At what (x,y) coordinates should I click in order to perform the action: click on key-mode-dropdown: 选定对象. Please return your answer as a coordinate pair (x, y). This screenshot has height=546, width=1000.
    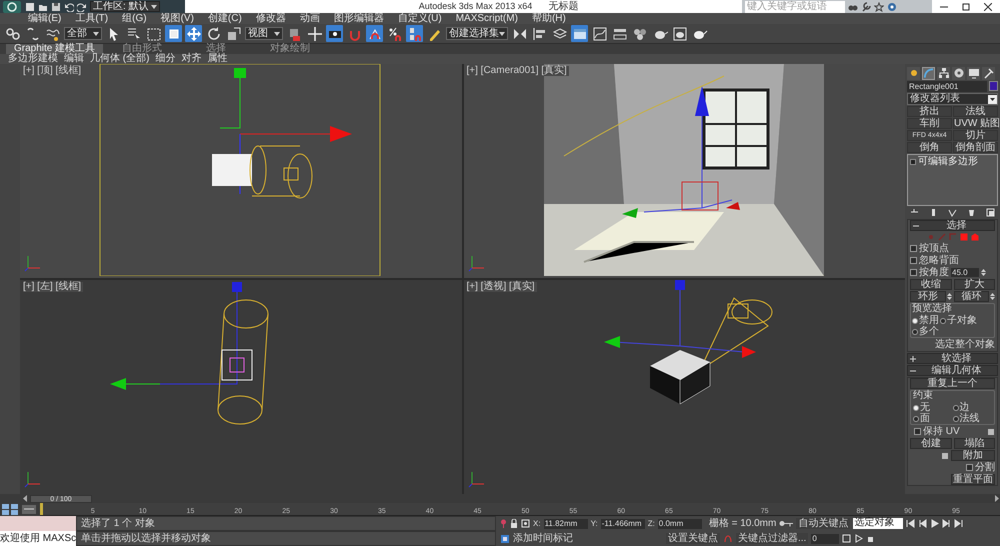
    Looking at the image, I should click on (878, 523).